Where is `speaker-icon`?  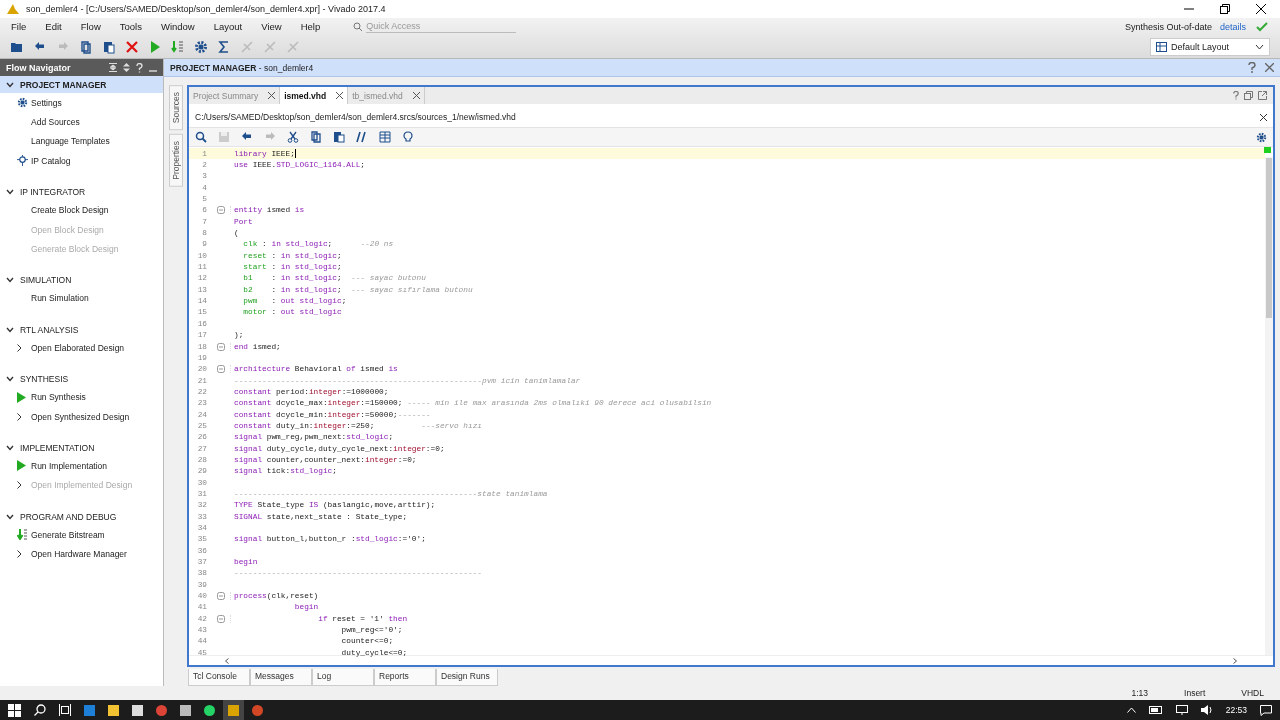 speaker-icon is located at coordinates (1206, 710).